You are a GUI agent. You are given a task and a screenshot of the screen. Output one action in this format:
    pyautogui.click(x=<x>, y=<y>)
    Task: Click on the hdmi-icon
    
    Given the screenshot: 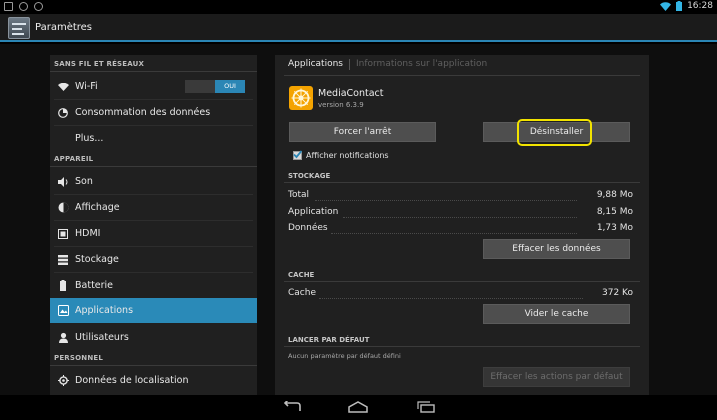 What is the action you would take?
    pyautogui.click(x=63, y=234)
    